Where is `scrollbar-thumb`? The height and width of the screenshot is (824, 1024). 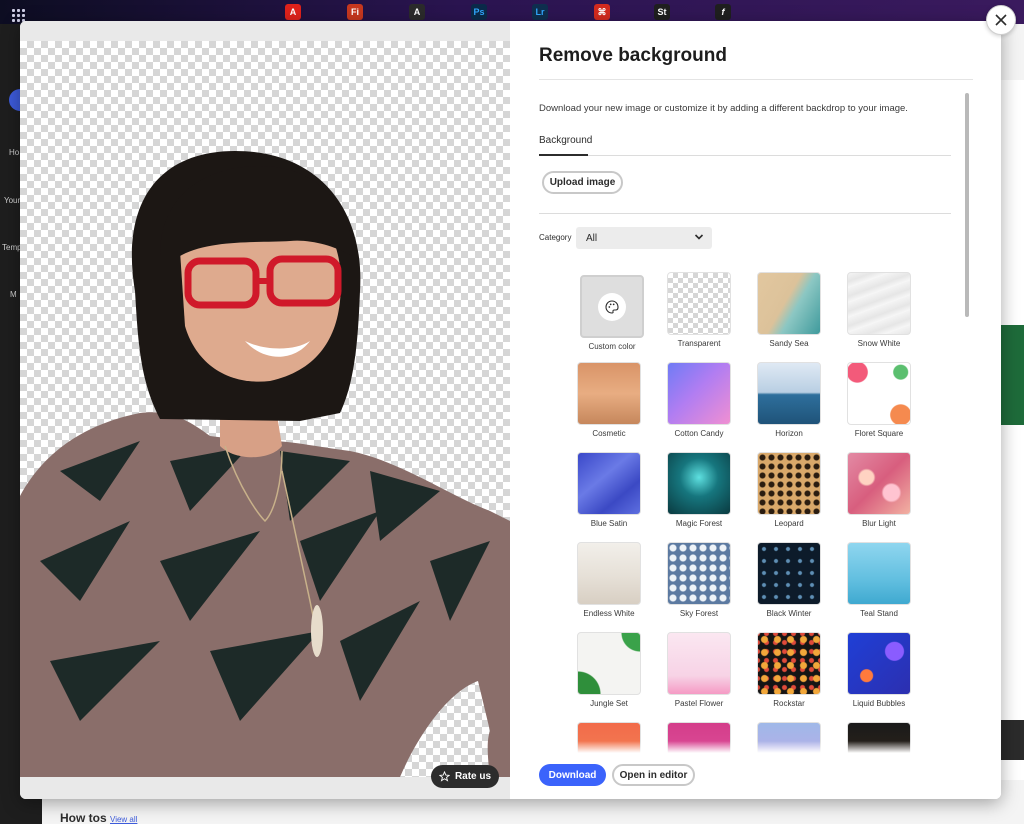
scrollbar-thumb is located at coordinates (967, 205).